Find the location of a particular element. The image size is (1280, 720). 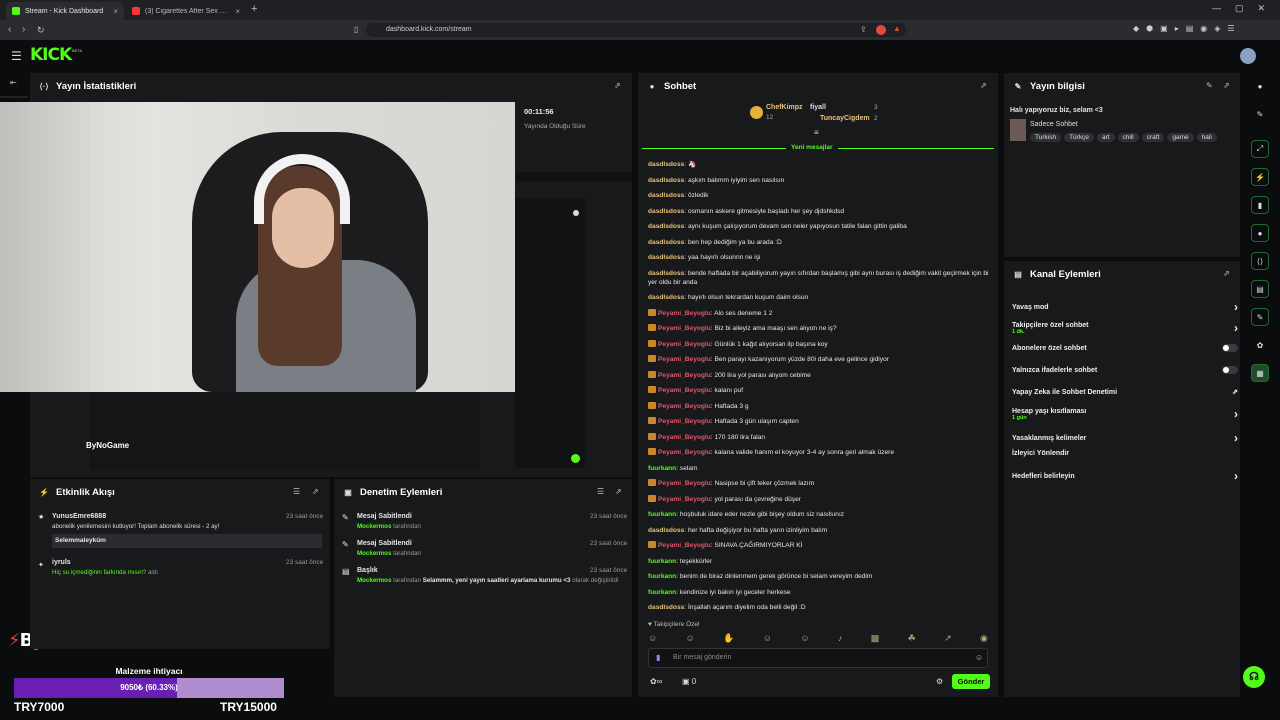

tab-youtube: (3) Cigarettes After Sex Late Nig × is located at coordinates (186, 11).